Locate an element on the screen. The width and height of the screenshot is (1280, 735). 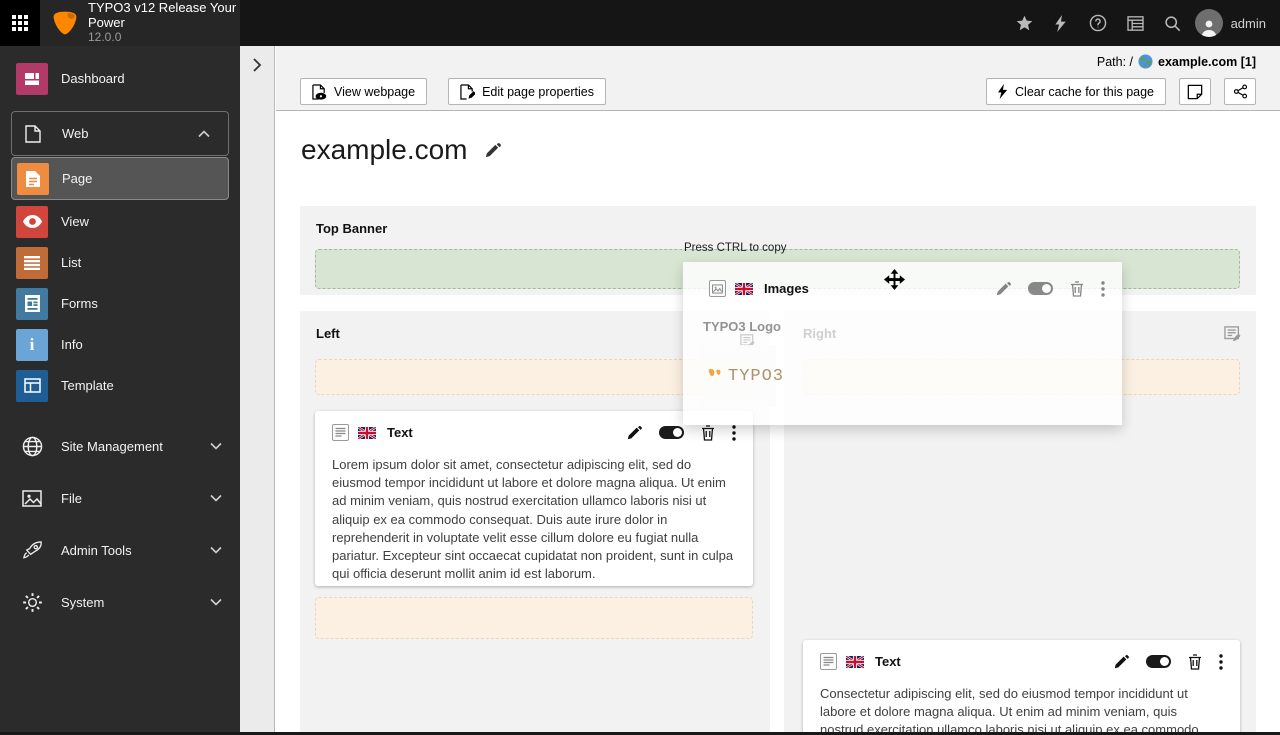
site-brand: TYPO3 v12 Release Your Power 12.0.0 is located at coordinates (140, 23).